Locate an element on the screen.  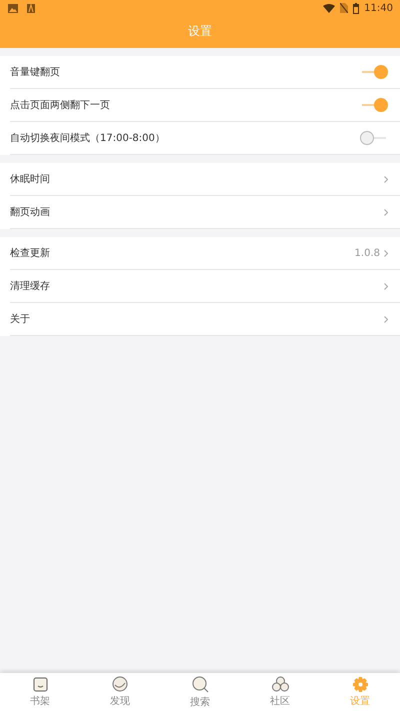
setting-value: 1.0.8 is located at coordinates (367, 253).